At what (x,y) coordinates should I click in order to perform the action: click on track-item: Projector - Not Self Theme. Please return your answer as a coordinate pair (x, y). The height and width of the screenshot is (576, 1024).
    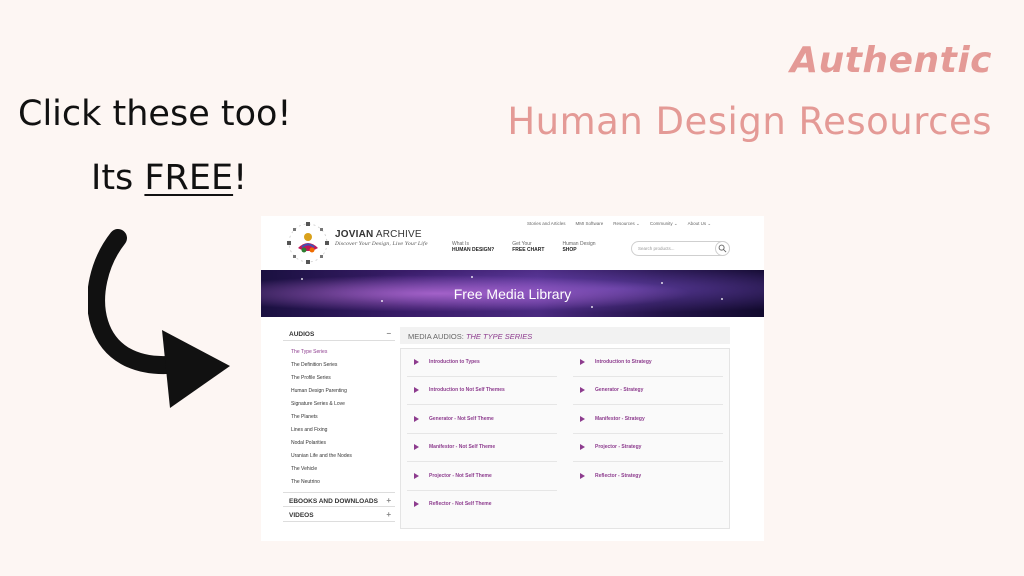
    Looking at the image, I should click on (482, 477).